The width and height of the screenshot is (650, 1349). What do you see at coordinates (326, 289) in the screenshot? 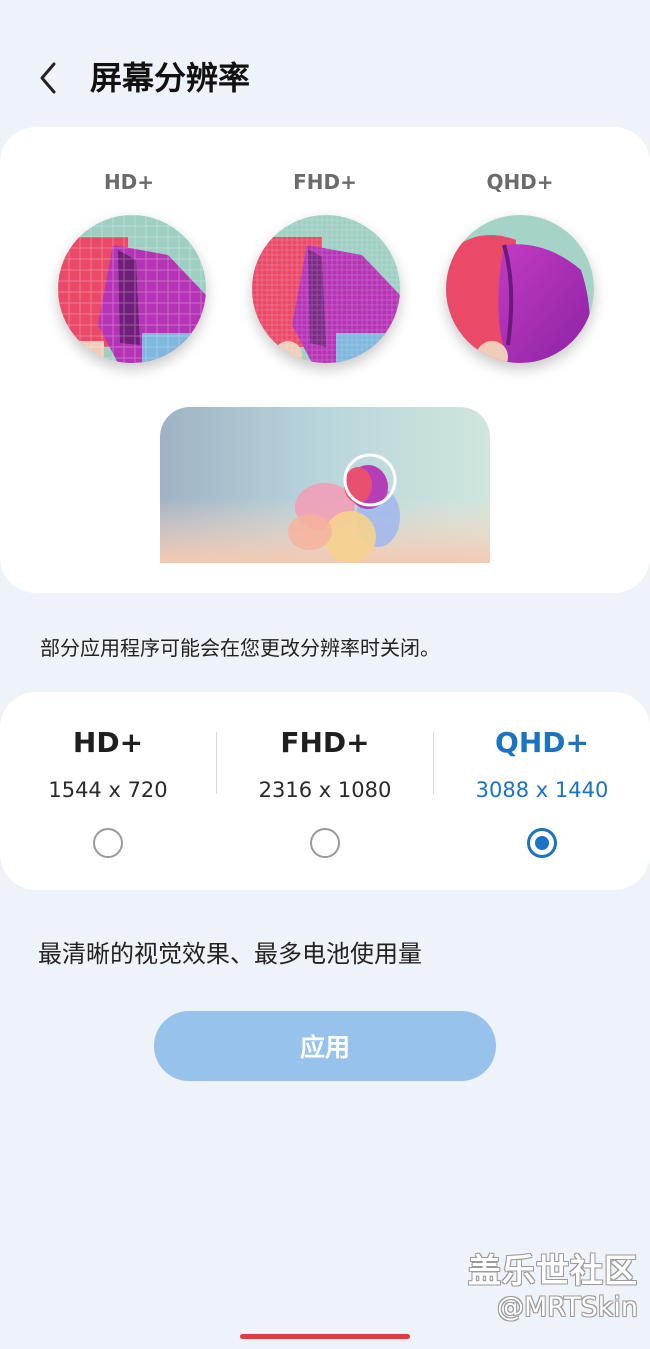
I see `preview-zoom-fhd` at bounding box center [326, 289].